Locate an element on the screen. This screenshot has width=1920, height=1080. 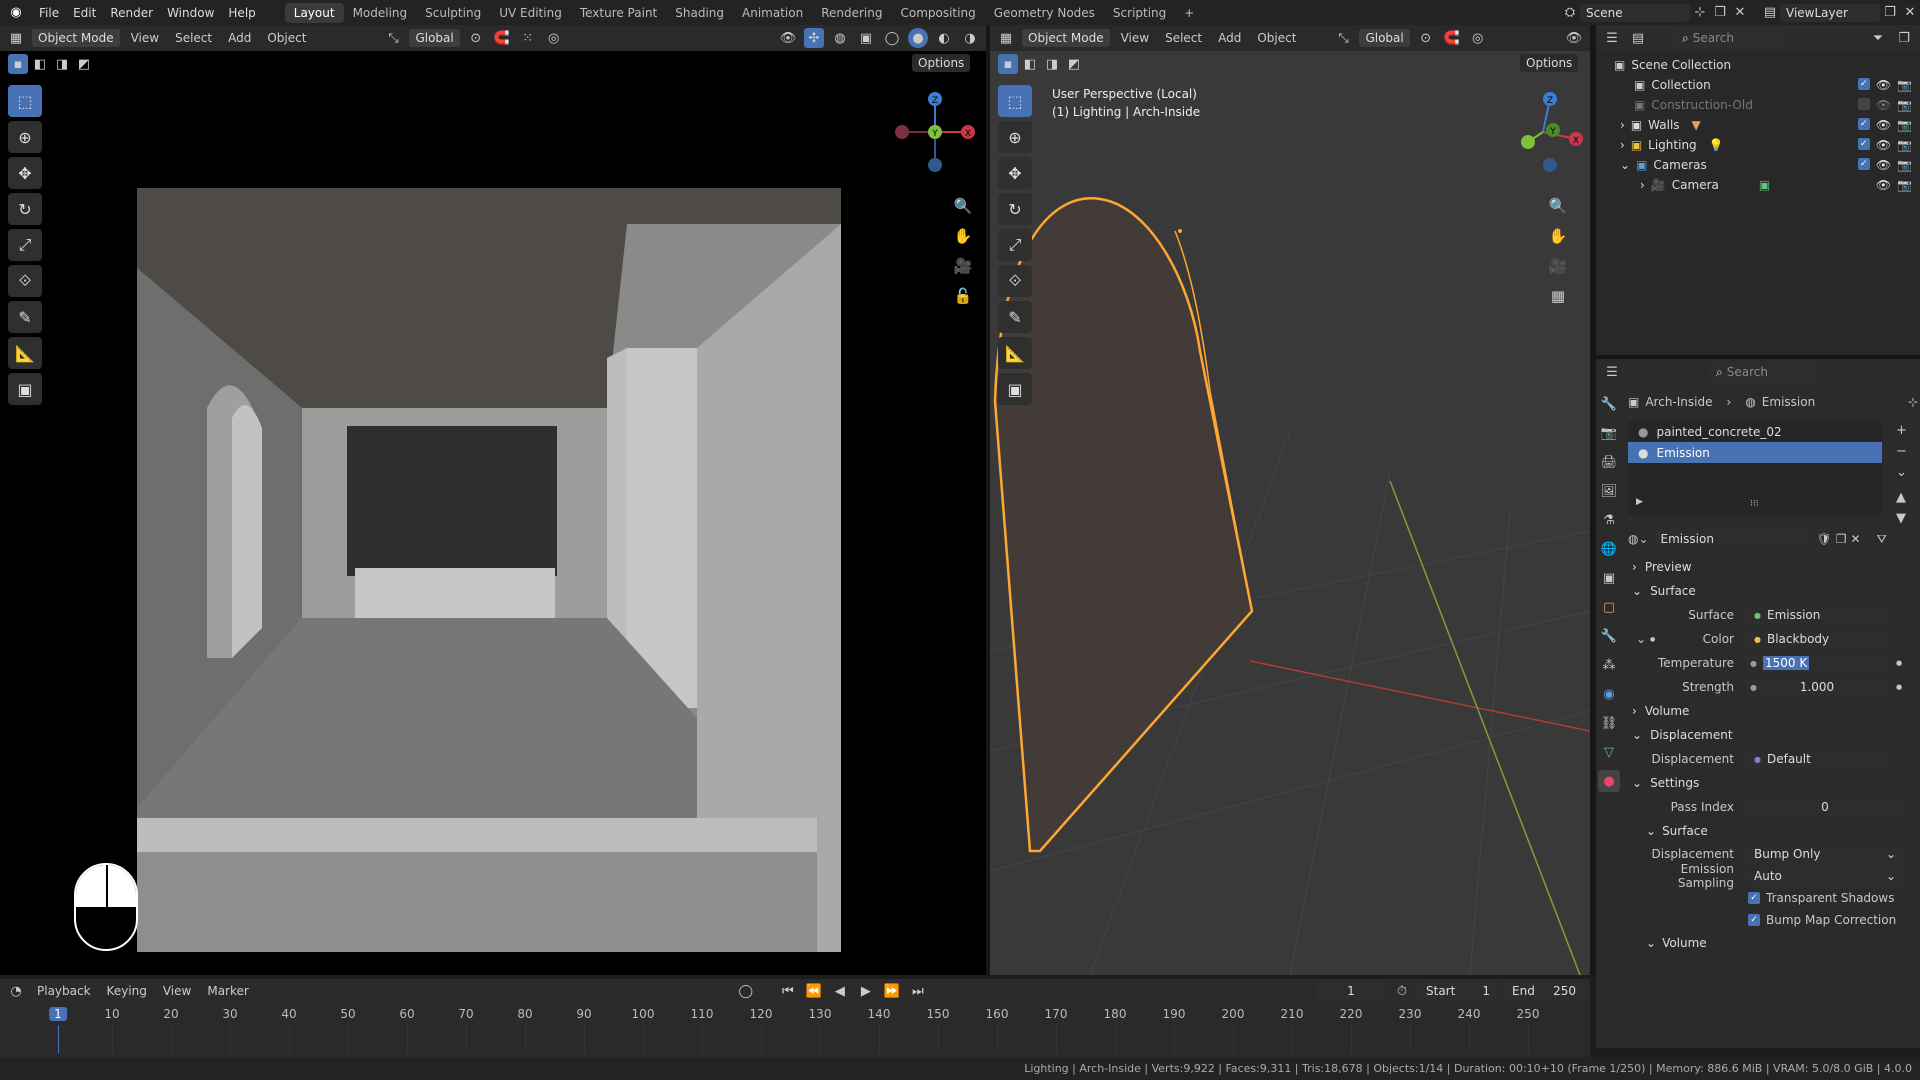
constraints-tab-icon: ⛓ is located at coordinates (1609, 723).